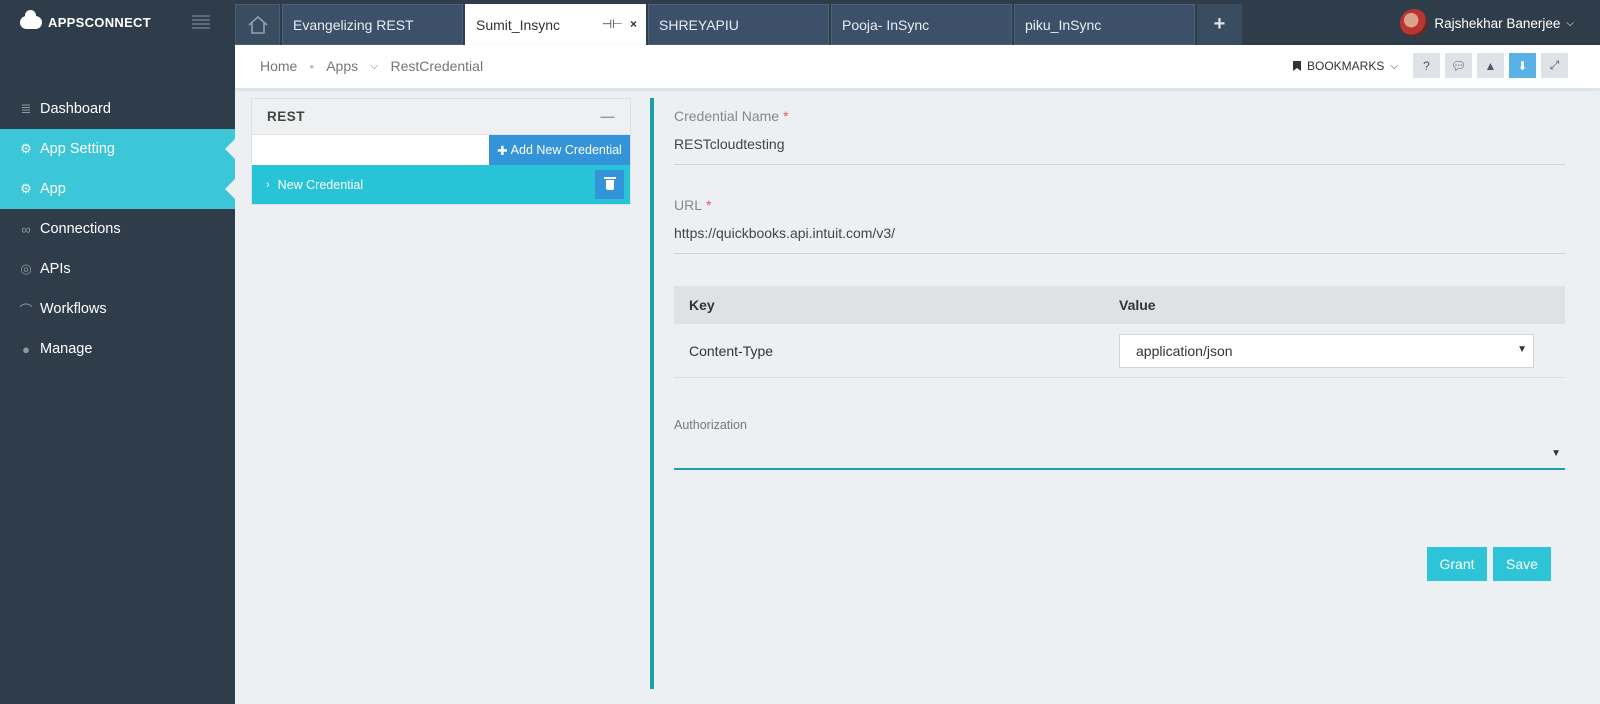 This screenshot has height=704, width=1600. I want to click on authorization-label: Authorization, so click(710, 425).